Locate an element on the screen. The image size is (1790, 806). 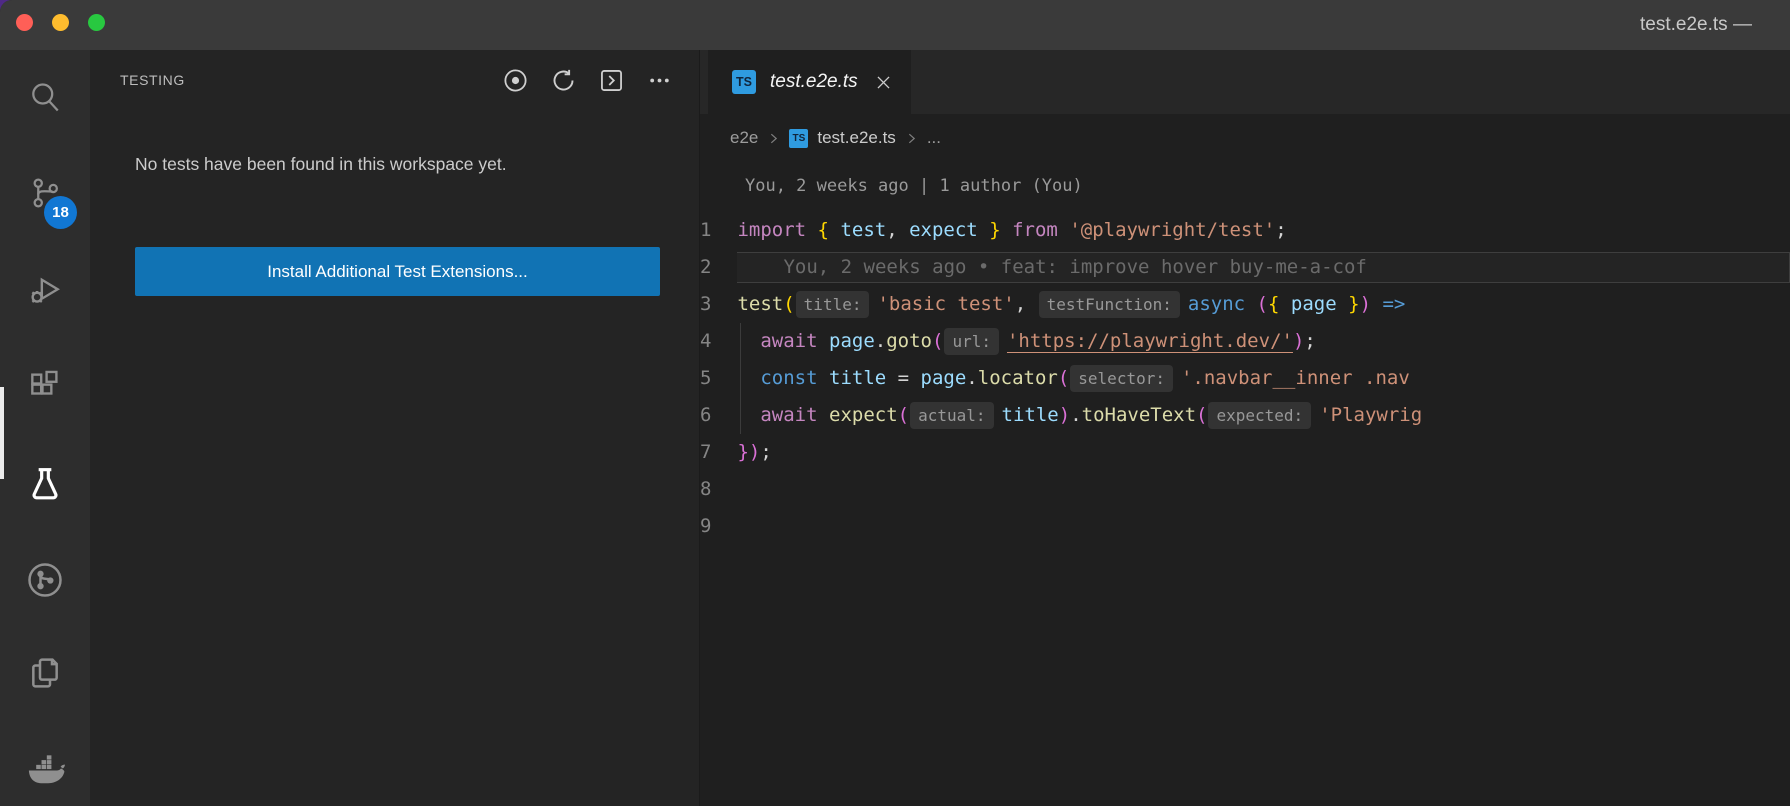
line-number: 6 is located at coordinates (718, 415).